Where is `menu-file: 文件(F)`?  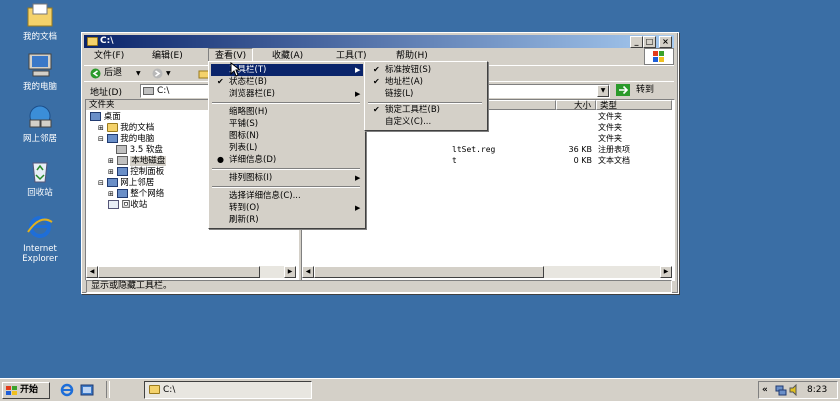
menu-file: 文件(F) is located at coordinates (109, 56).